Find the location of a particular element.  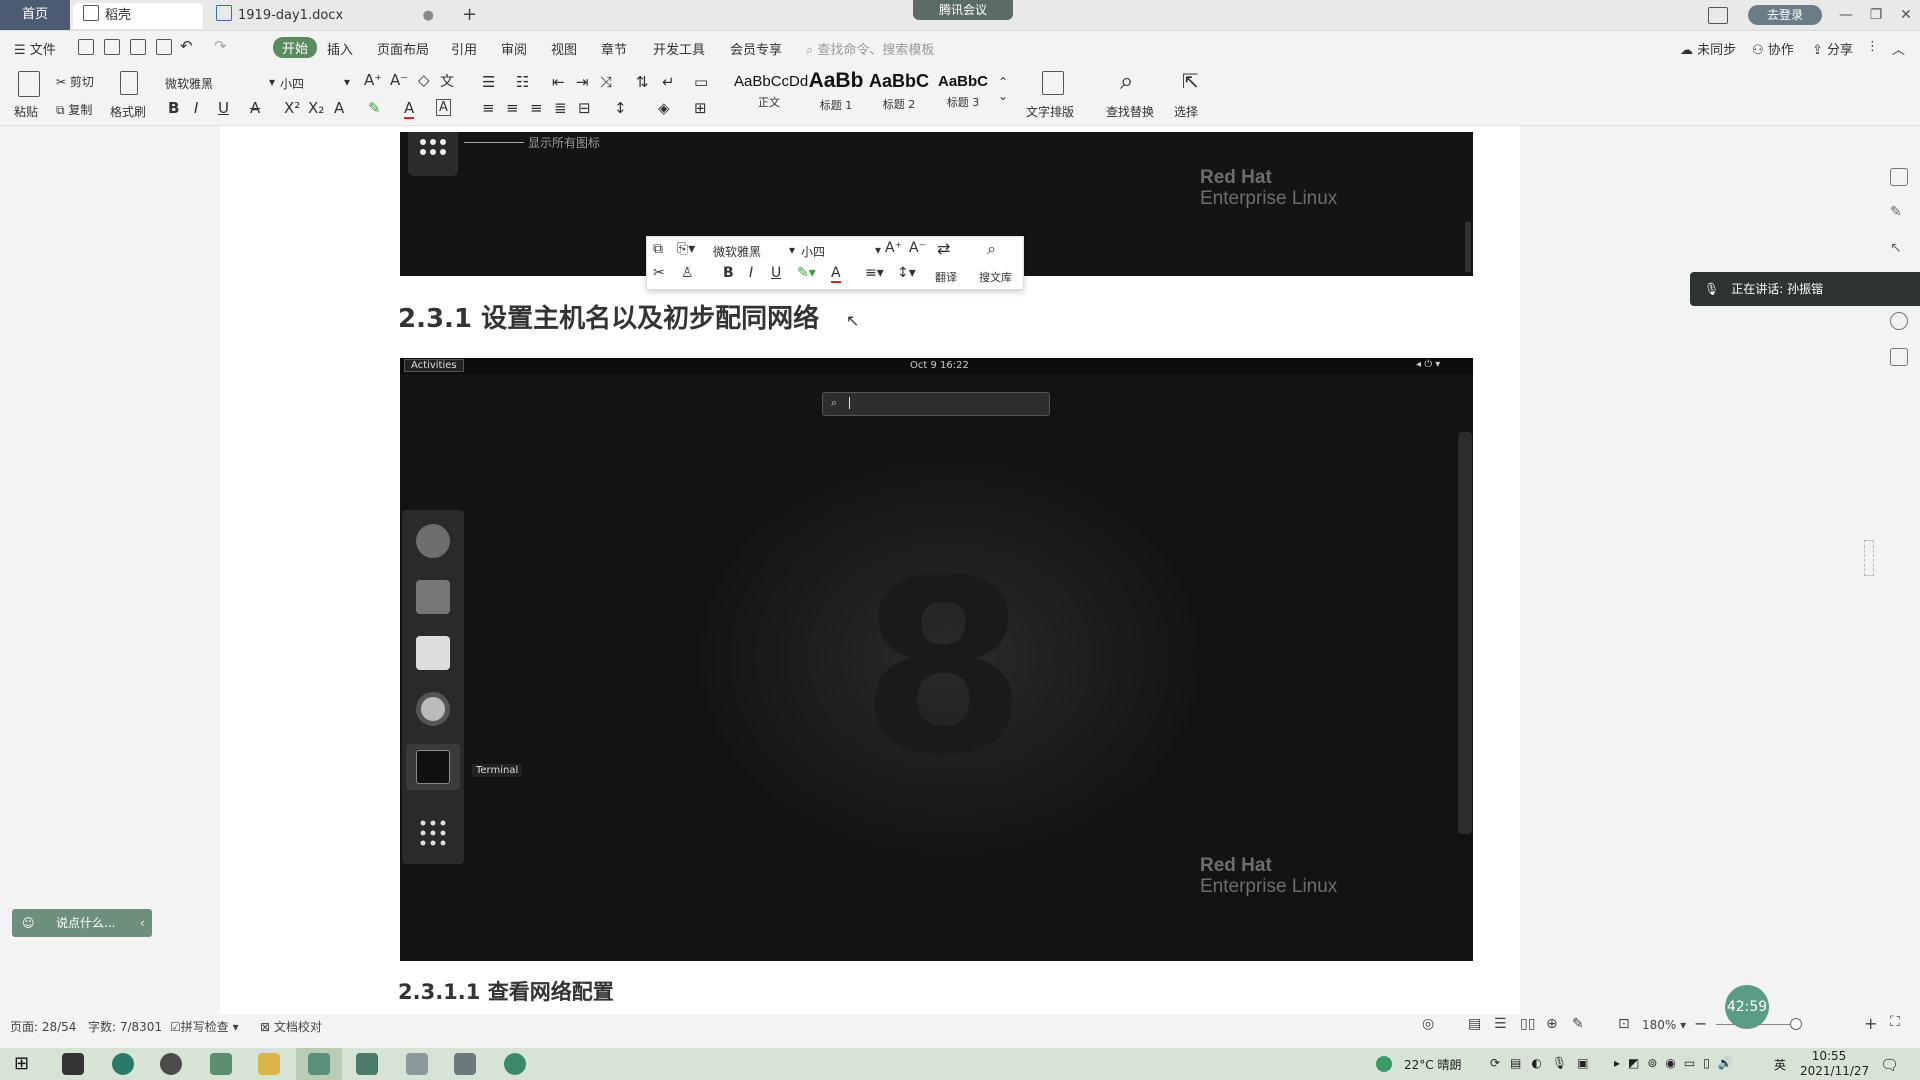

command-search: ⌕ 查找命令、搜索模板 is located at coordinates (870, 48).